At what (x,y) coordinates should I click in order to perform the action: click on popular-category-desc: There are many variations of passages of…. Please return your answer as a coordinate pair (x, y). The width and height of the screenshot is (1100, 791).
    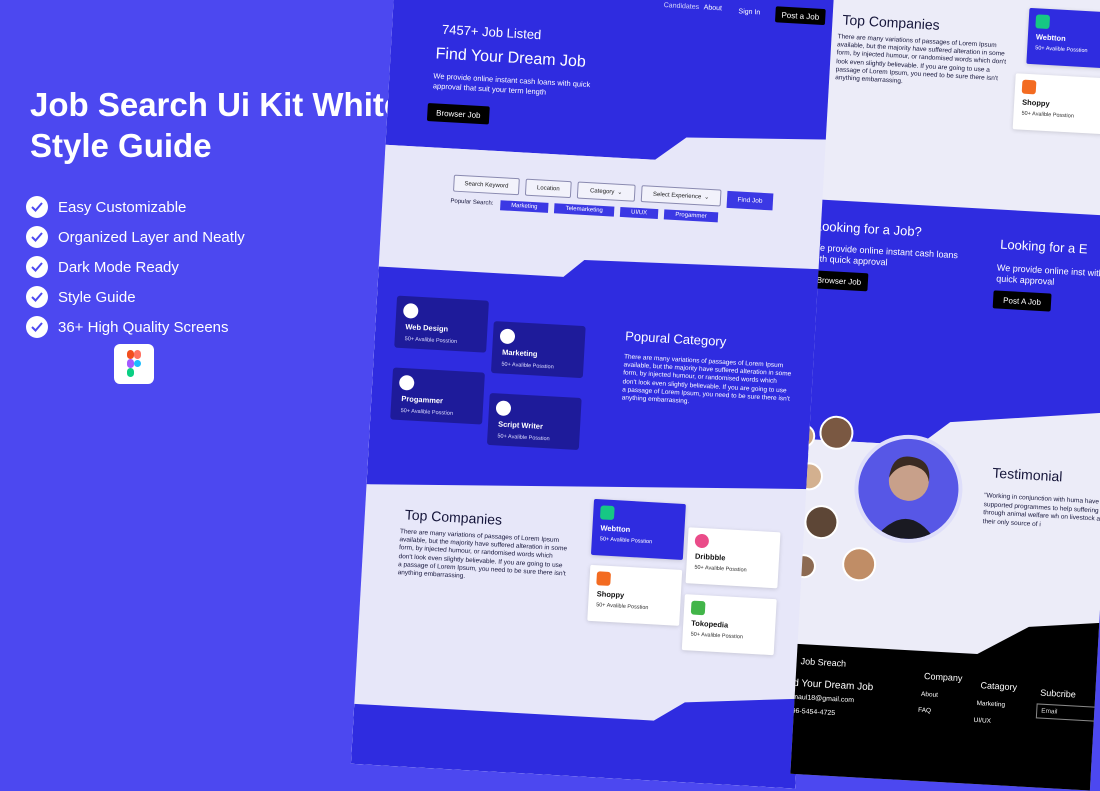
    Looking at the image, I should click on (706, 379).